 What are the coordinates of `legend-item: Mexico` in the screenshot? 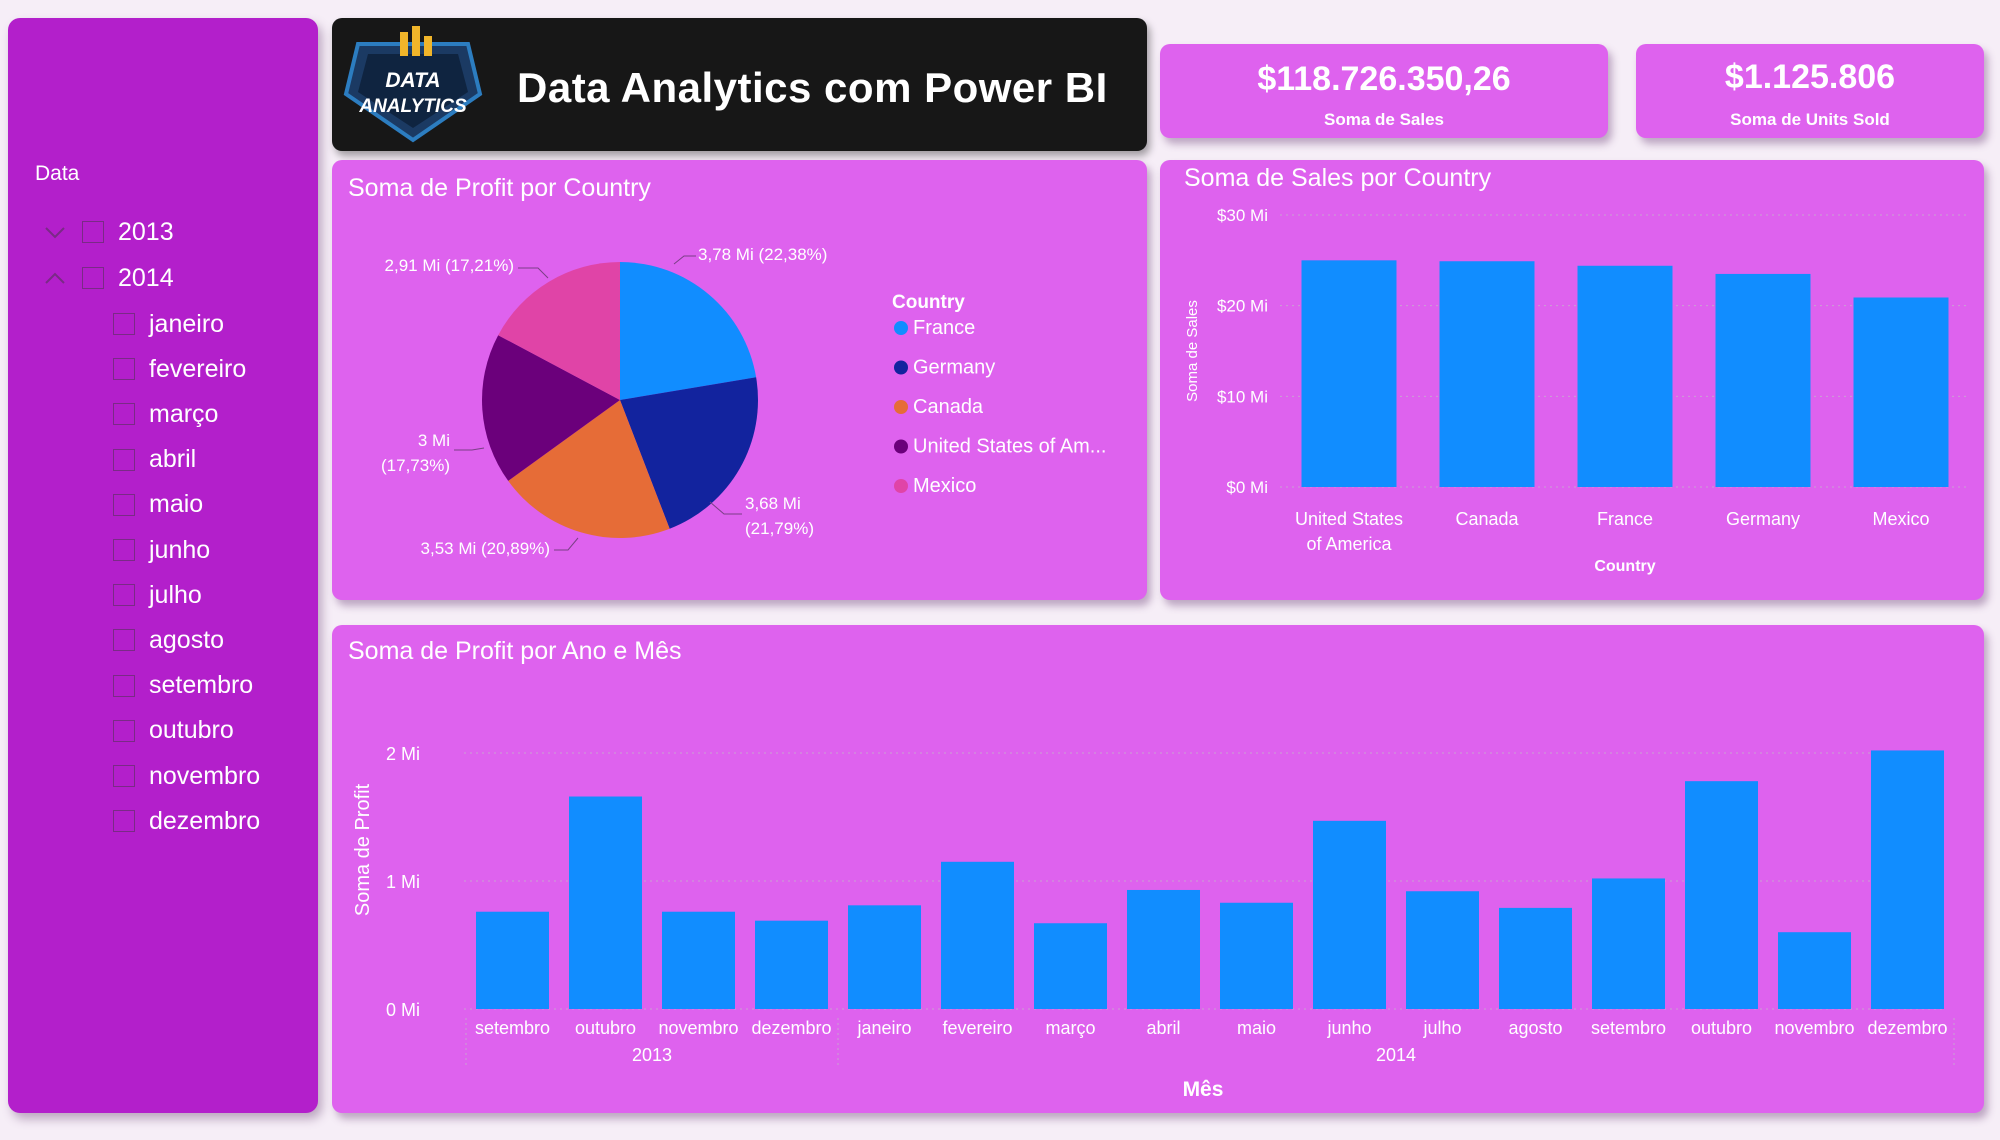 It's located at (935, 486).